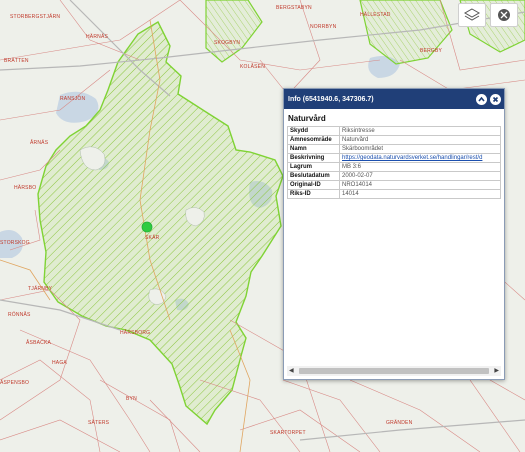 The height and width of the screenshot is (452, 525). Describe the element at coordinates (131, 399) in the screenshot. I see `place-label: BYN` at that location.